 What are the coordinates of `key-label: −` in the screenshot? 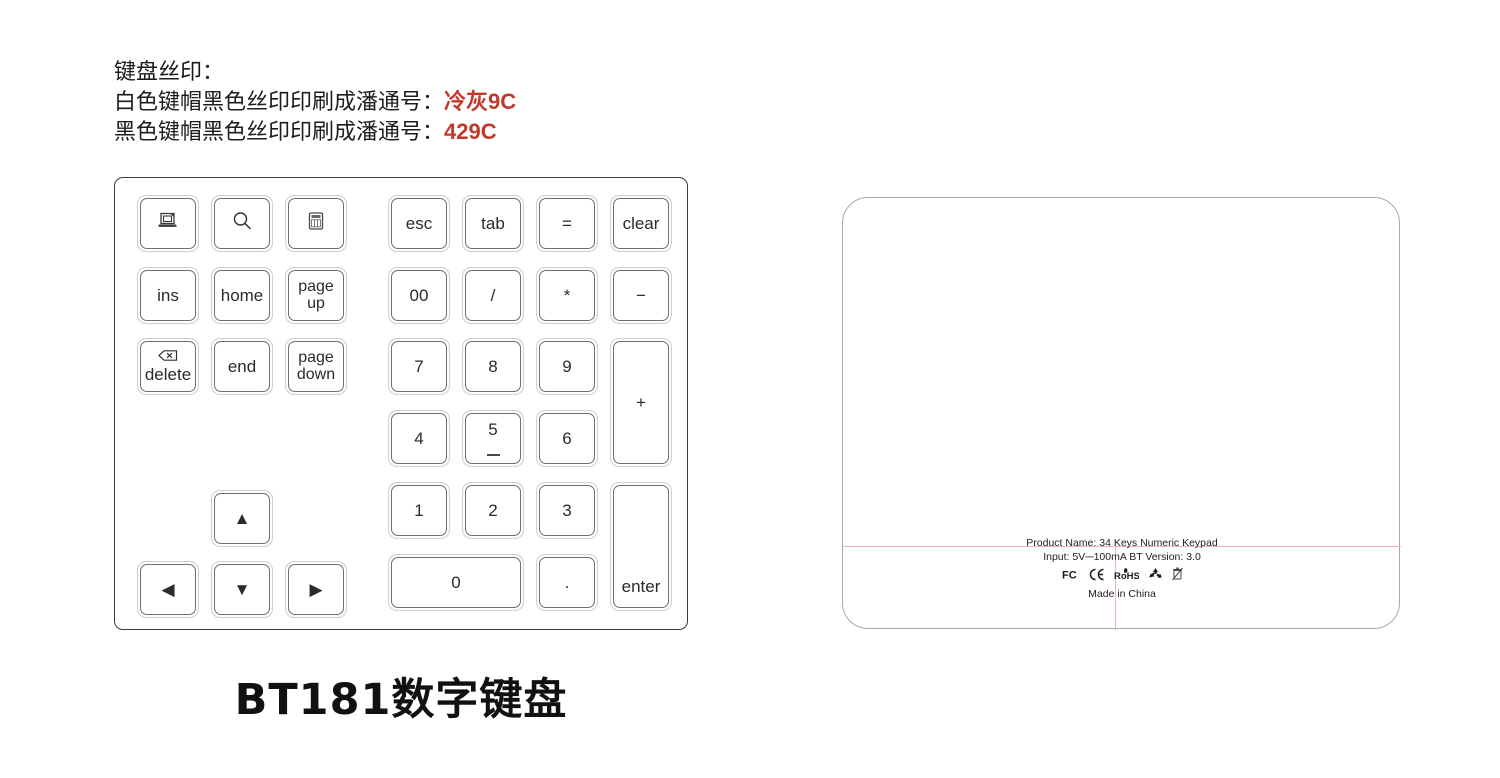 It's located at (641, 295).